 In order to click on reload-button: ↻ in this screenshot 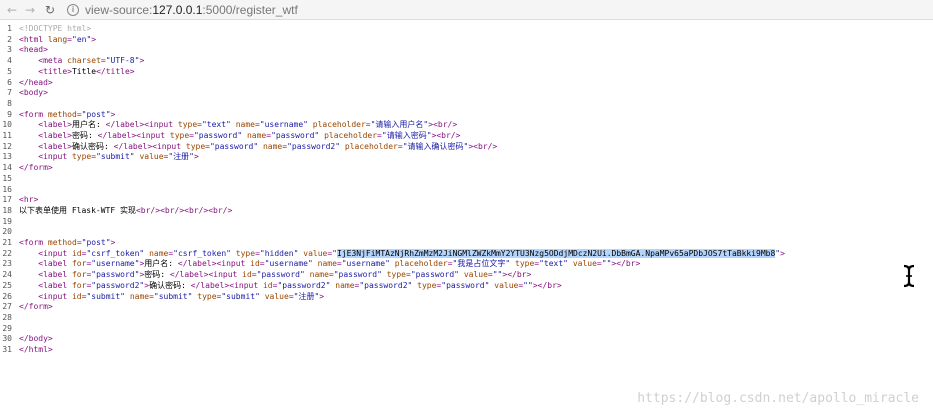, I will do `click(50, 10)`.